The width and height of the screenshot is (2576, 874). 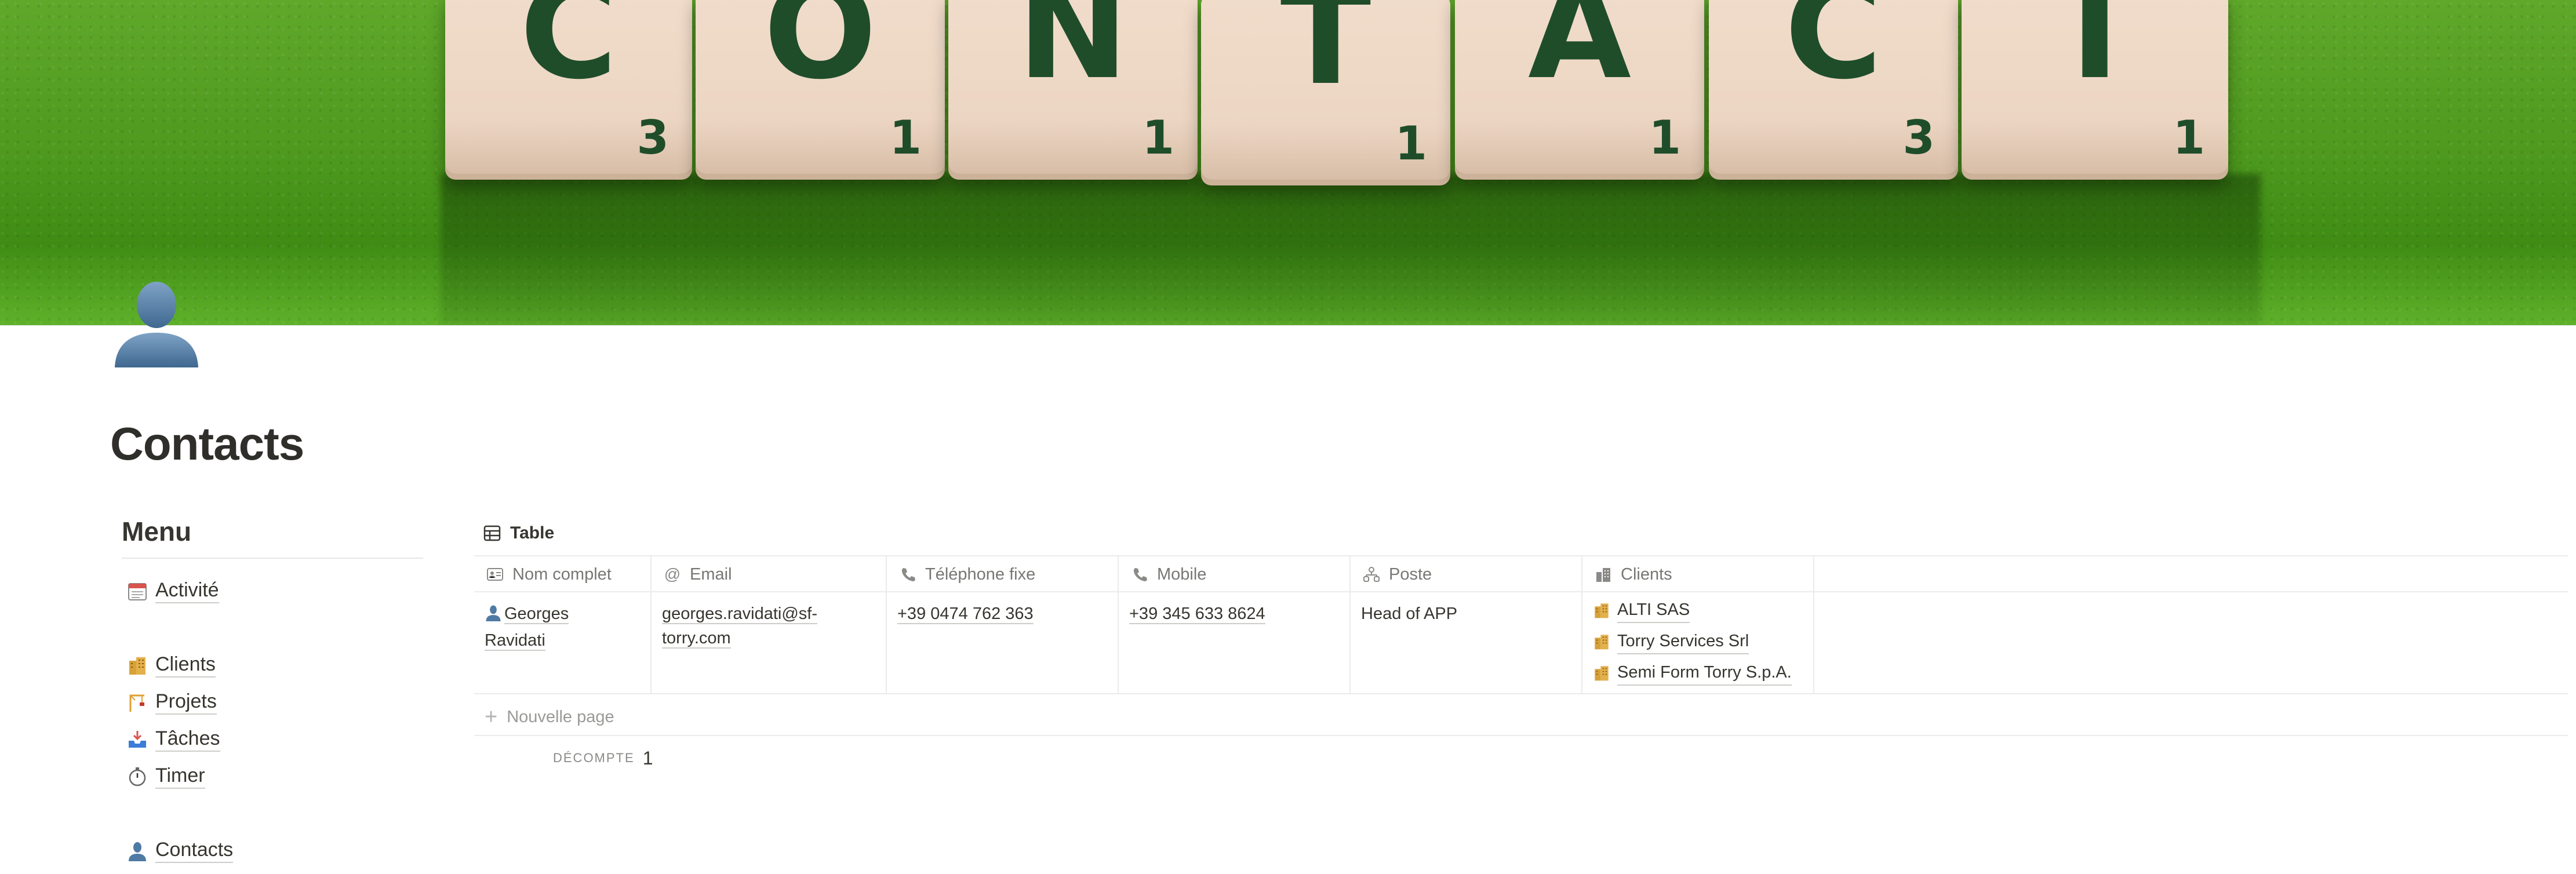 What do you see at coordinates (1371, 574) in the screenshot?
I see `org-chart-icon` at bounding box center [1371, 574].